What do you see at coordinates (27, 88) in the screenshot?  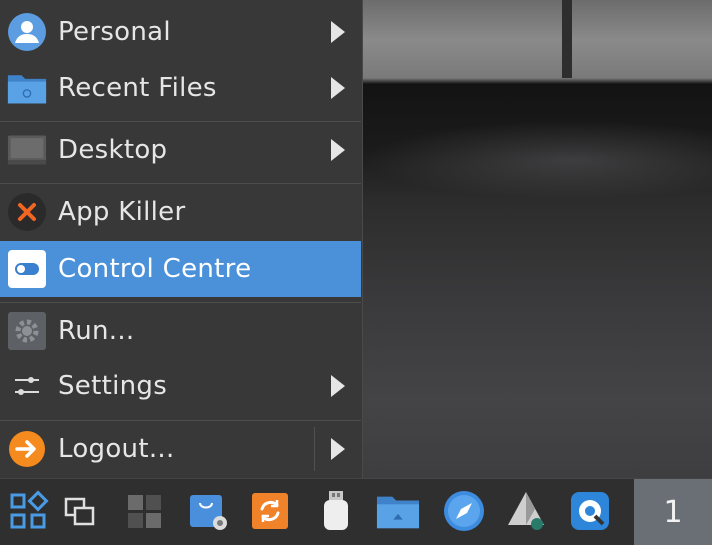 I see `folder-icon` at bounding box center [27, 88].